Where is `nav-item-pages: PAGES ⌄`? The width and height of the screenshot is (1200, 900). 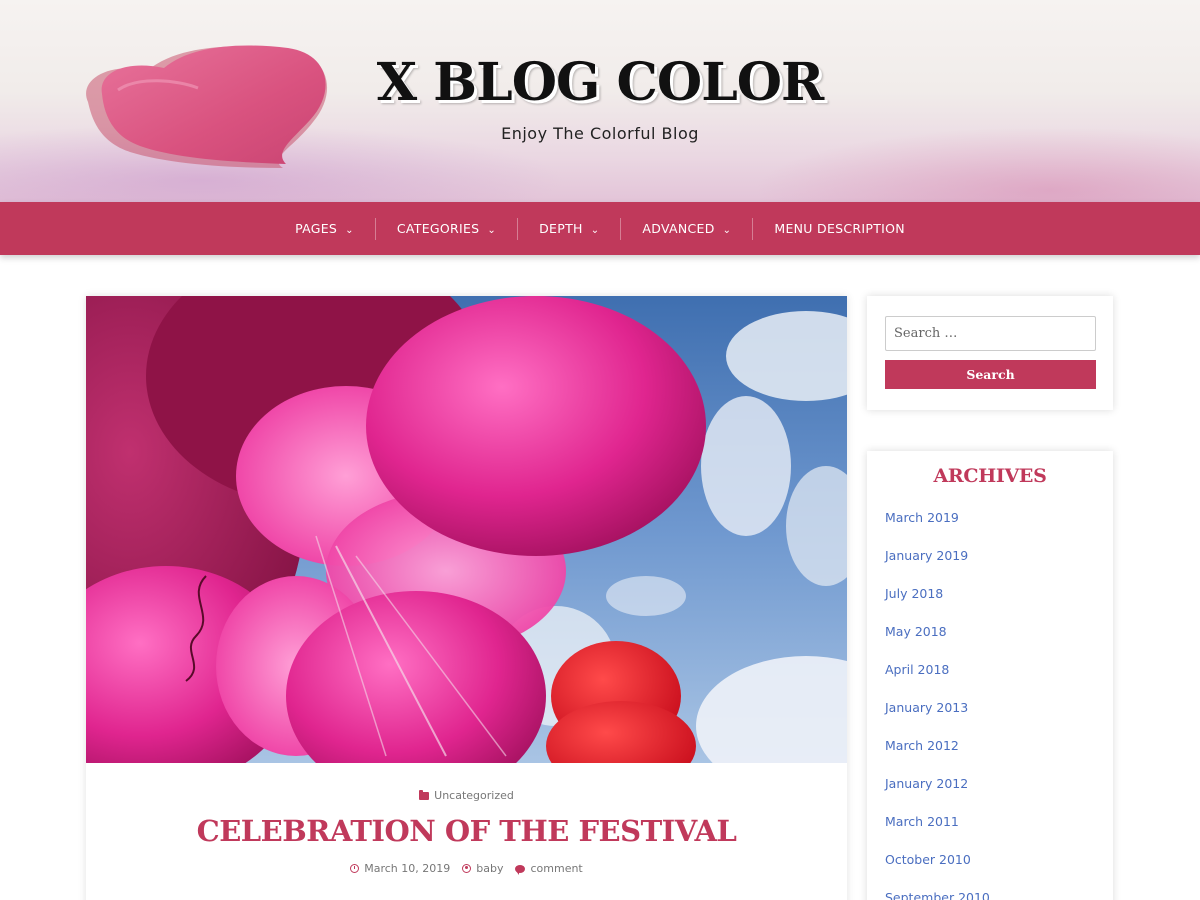 nav-item-pages: PAGES ⌄ is located at coordinates (324, 229).